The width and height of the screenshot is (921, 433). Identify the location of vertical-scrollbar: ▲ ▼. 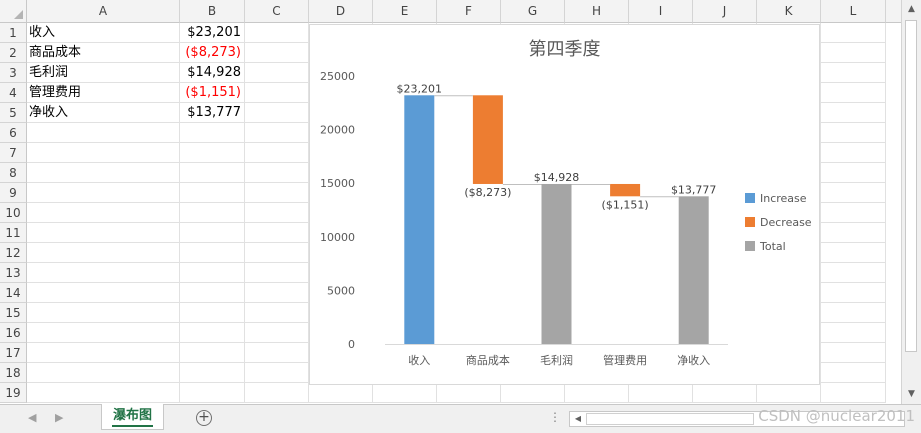
(911, 202).